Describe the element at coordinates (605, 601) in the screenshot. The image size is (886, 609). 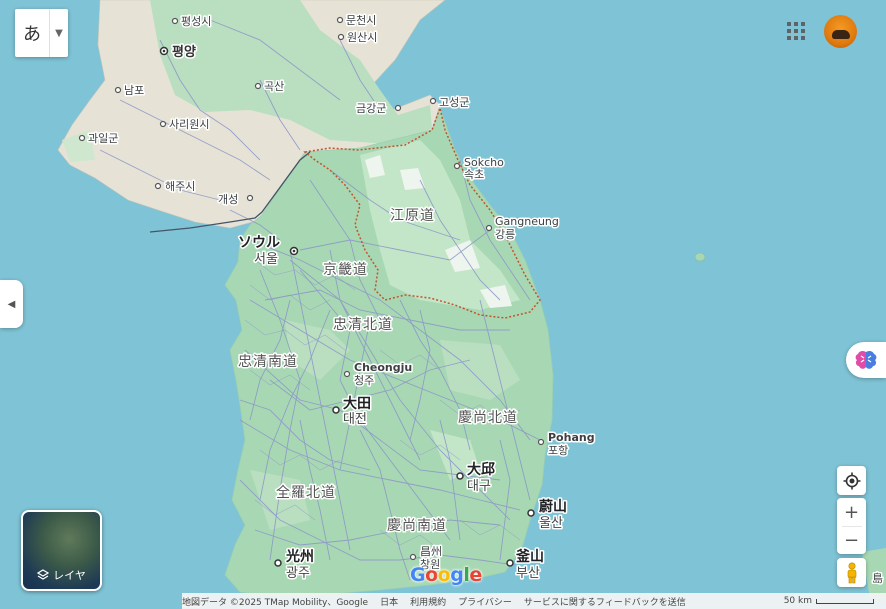
I see `feedback-link: サービスに関するフィードバックを送信` at that location.